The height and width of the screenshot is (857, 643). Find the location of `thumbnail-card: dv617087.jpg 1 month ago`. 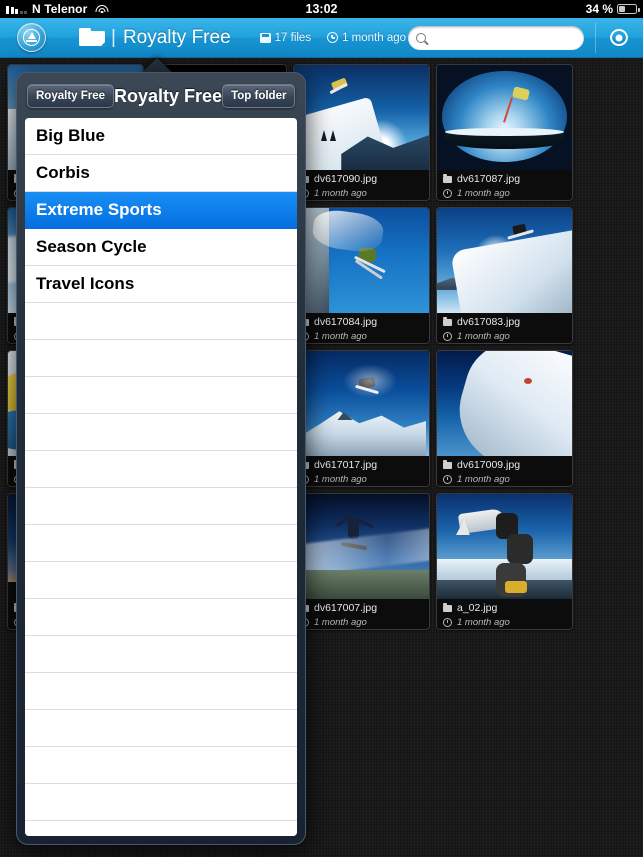

thumbnail-card: dv617087.jpg 1 month ago is located at coordinates (504, 132).